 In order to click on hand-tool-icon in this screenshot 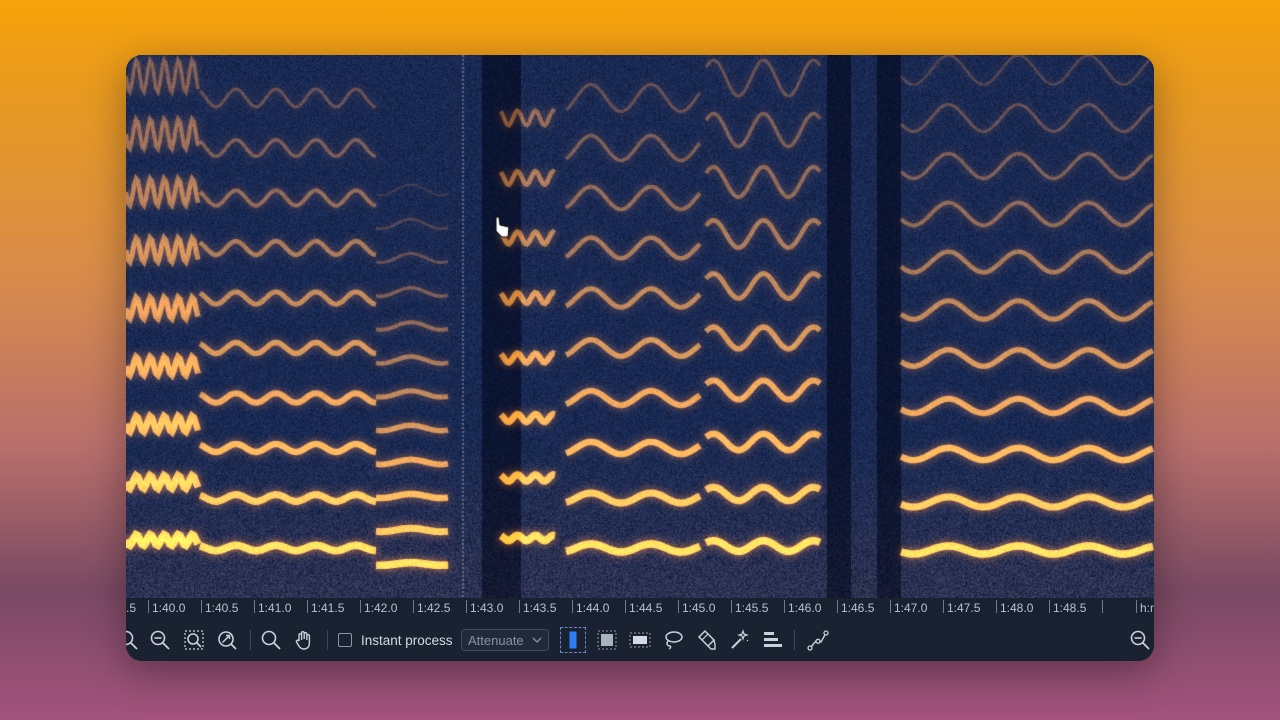, I will do `click(304, 640)`.